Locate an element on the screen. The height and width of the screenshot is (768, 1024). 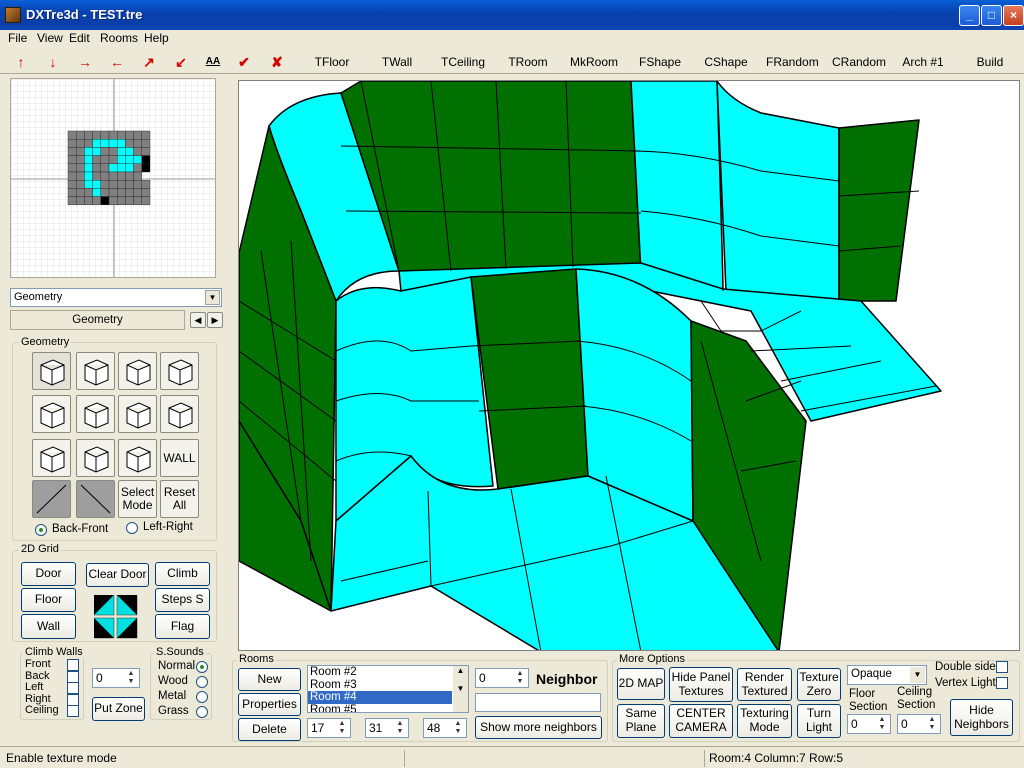
arrow-up-right-icon: ↗ is located at coordinates (149, 62).